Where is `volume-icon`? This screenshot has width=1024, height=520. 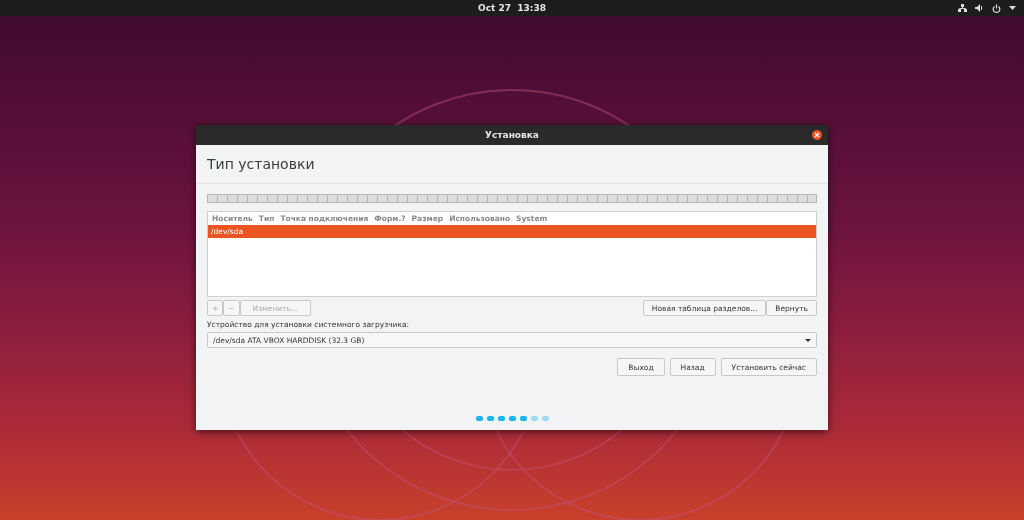
volume-icon is located at coordinates (979, 8).